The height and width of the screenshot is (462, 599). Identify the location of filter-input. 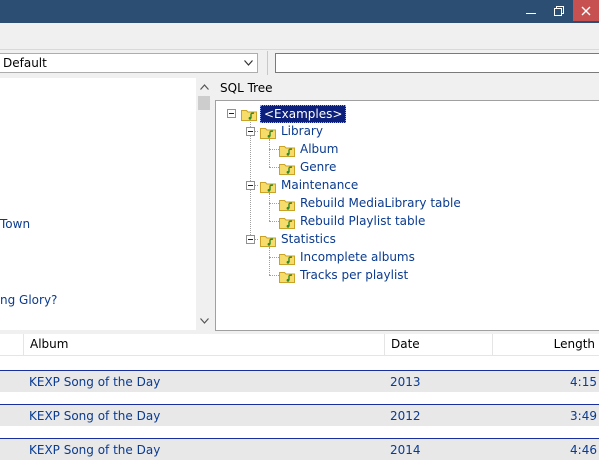
(437, 63).